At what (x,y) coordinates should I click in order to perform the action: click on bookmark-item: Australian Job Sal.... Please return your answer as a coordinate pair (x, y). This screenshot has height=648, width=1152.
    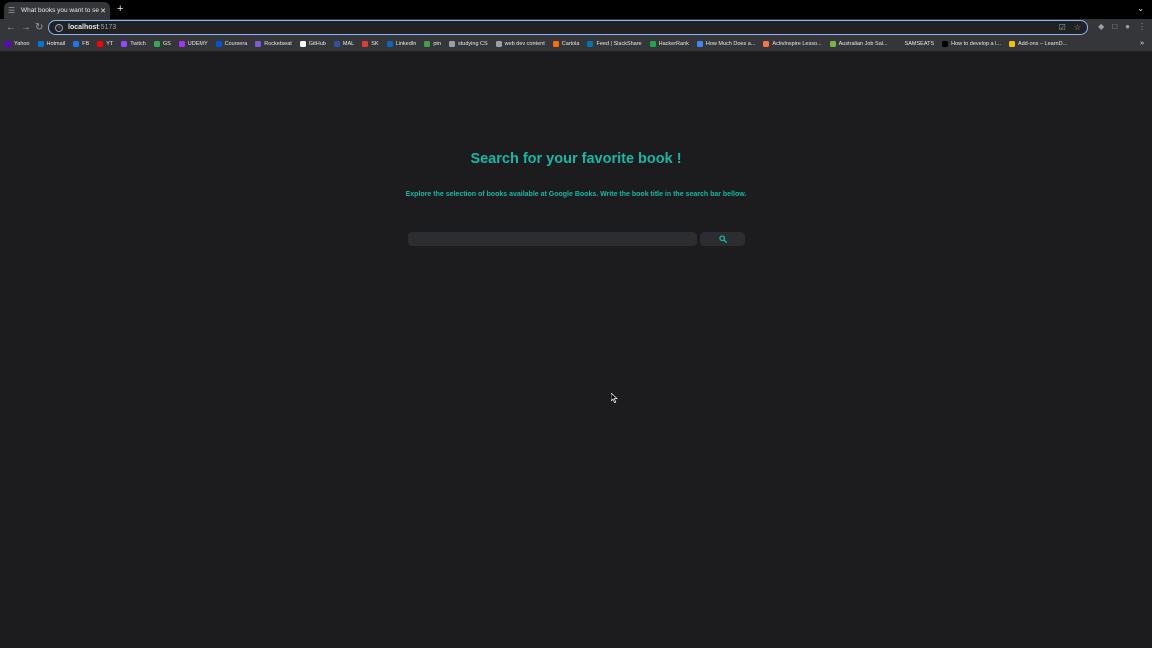
    Looking at the image, I should click on (858, 44).